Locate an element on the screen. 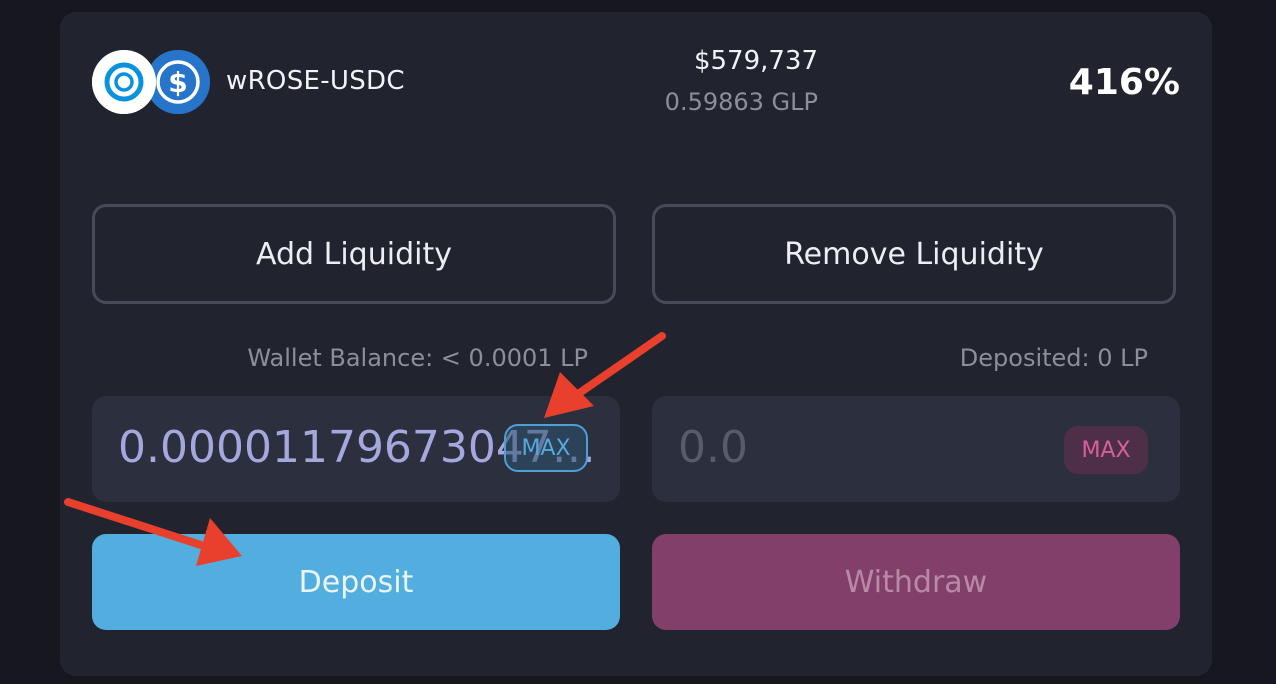  pool-glp-amount: 0.59863 GLP is located at coordinates (741, 102).